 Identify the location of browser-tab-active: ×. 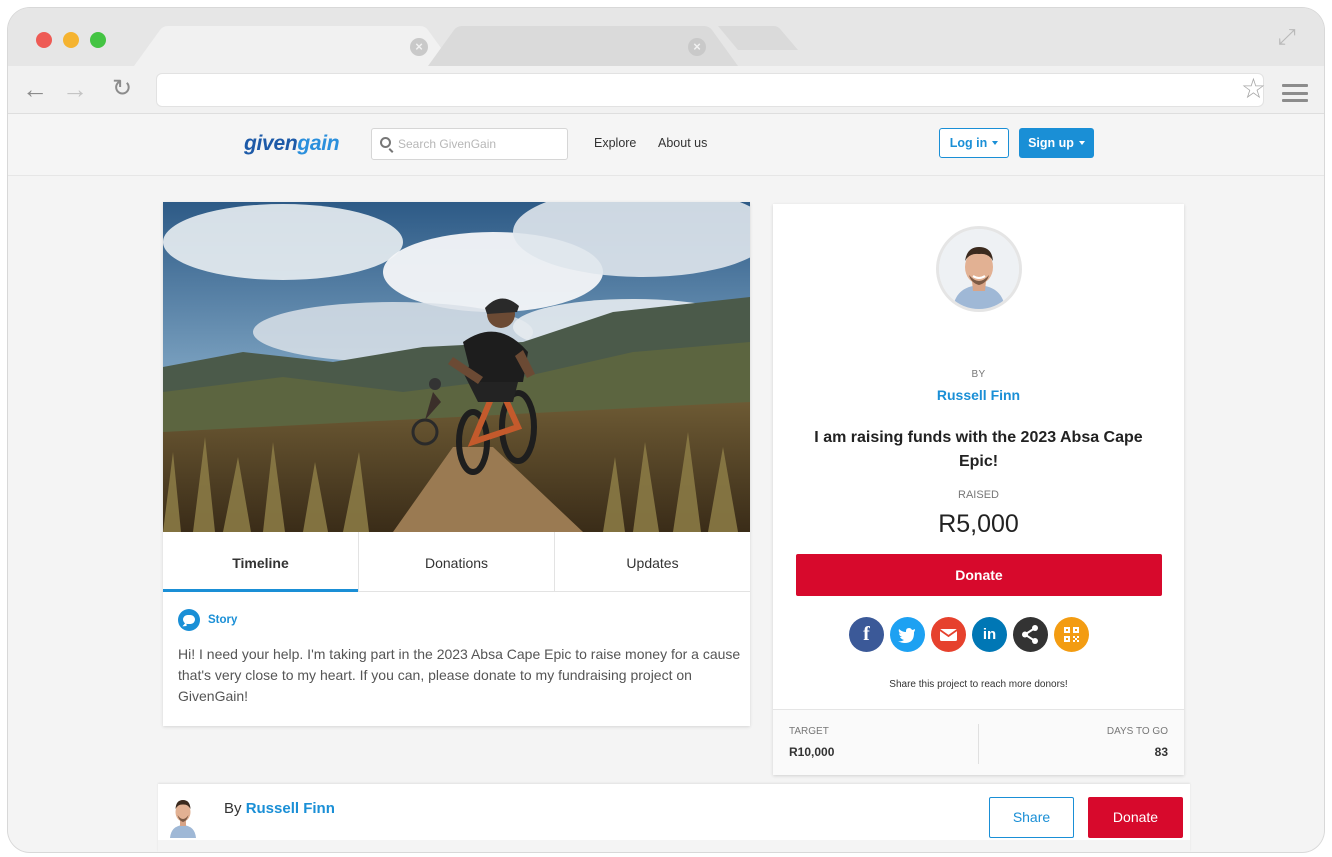
(294, 46).